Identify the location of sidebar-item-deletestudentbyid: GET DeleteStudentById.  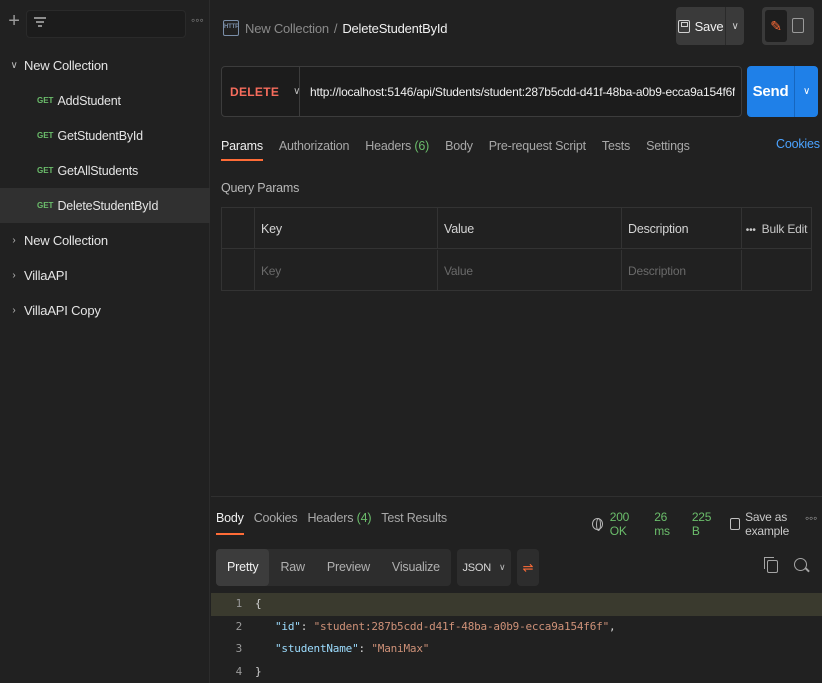
(105, 205).